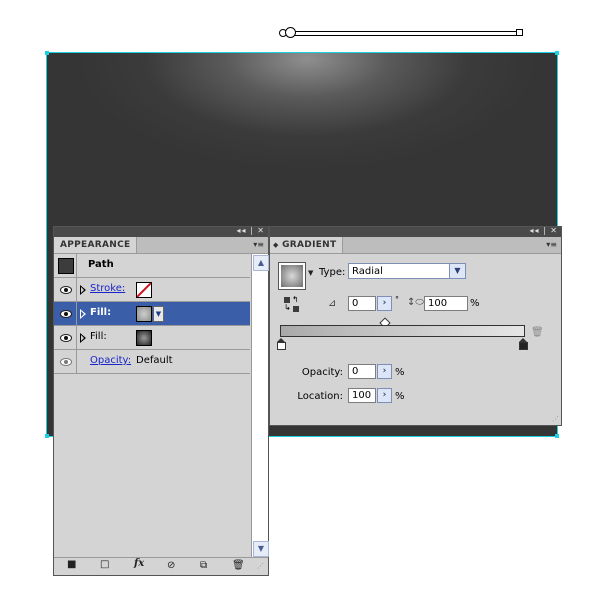 The width and height of the screenshot is (600, 600). Describe the element at coordinates (519, 32) in the screenshot. I see `gradient-end-handle` at that location.